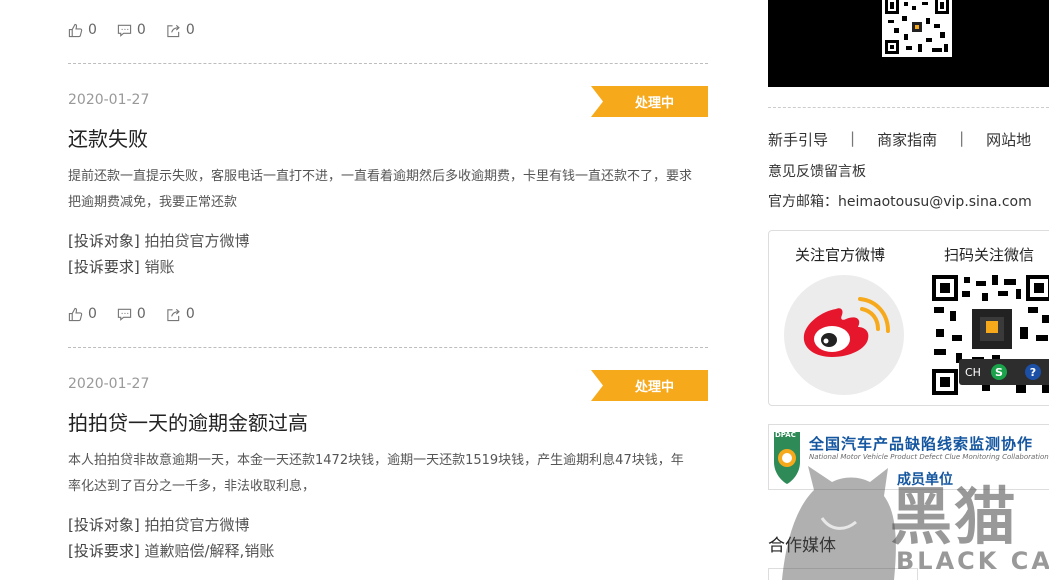 The width and height of the screenshot is (1049, 580). What do you see at coordinates (108, 137) in the screenshot?
I see `complaint-title: 还款失败` at bounding box center [108, 137].